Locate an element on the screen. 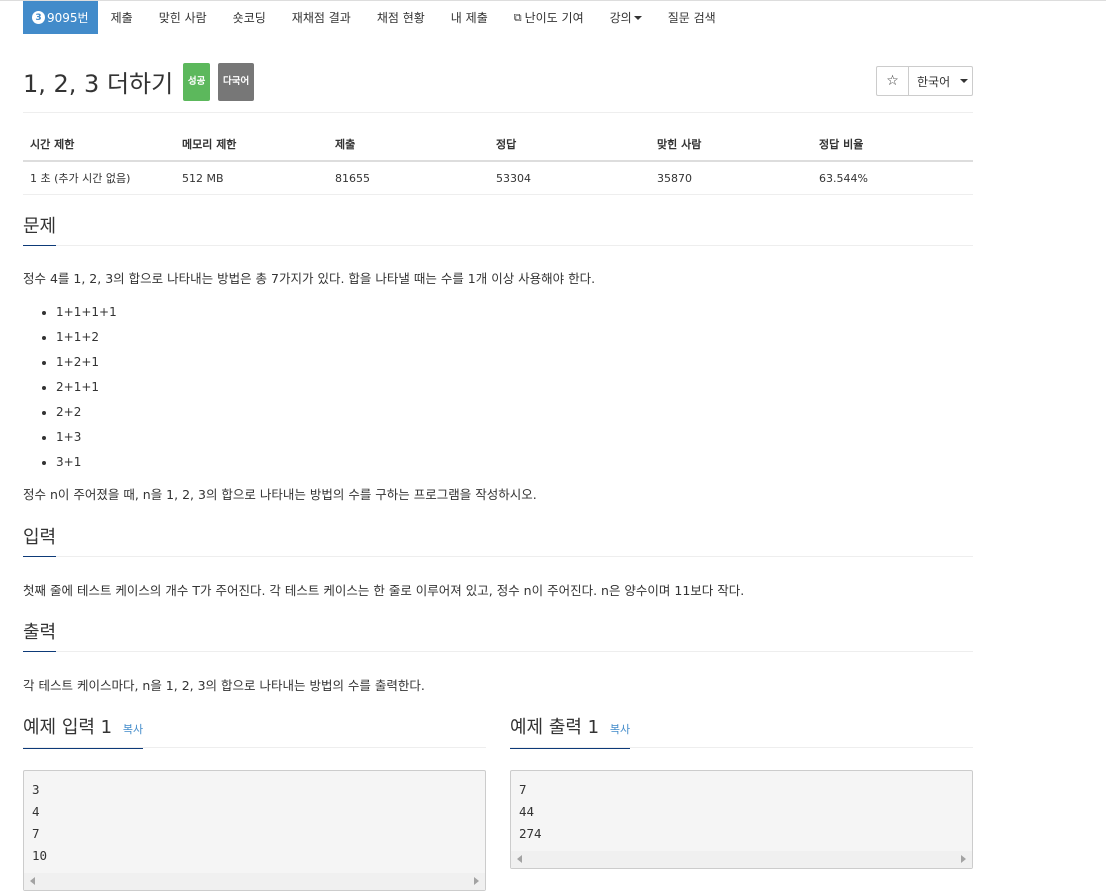 Image resolution: width=1106 pixels, height=891 pixels. nav-rejudge-result: 재채점 결과 is located at coordinates (321, 17).